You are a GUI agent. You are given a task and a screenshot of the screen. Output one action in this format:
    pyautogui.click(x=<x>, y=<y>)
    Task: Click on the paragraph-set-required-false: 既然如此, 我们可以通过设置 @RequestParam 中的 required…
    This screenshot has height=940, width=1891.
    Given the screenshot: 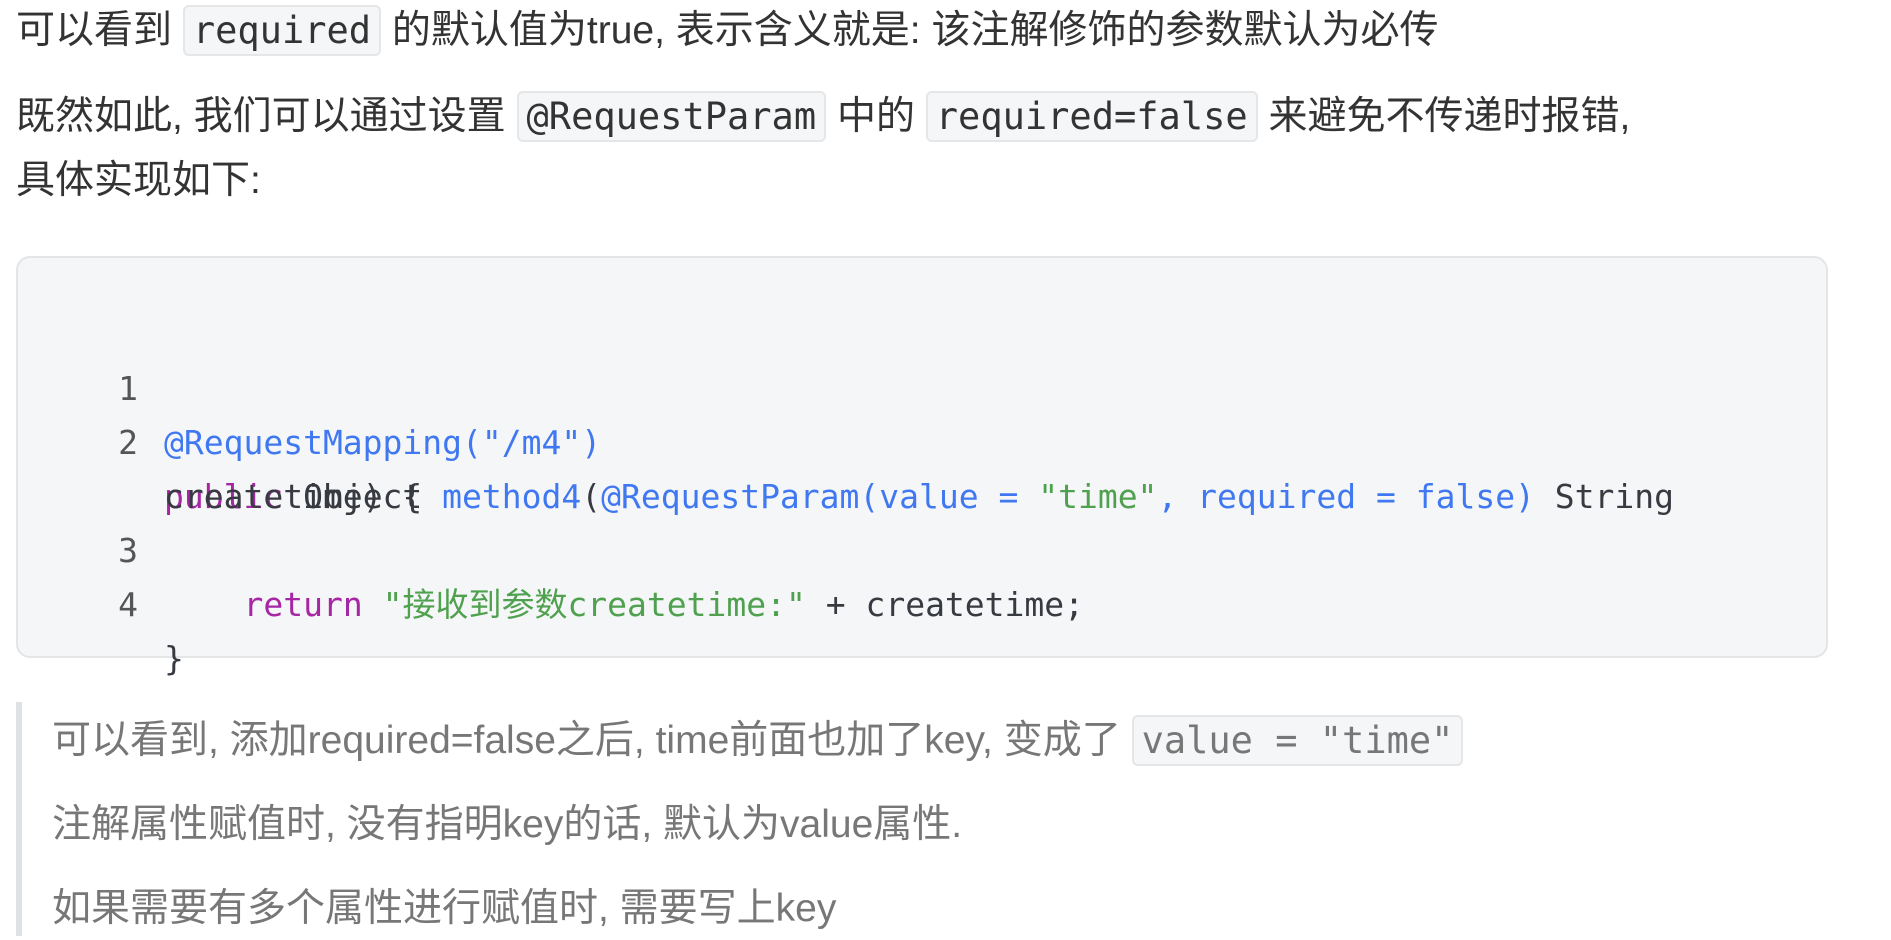 What is the action you would take?
    pyautogui.click(x=823, y=117)
    